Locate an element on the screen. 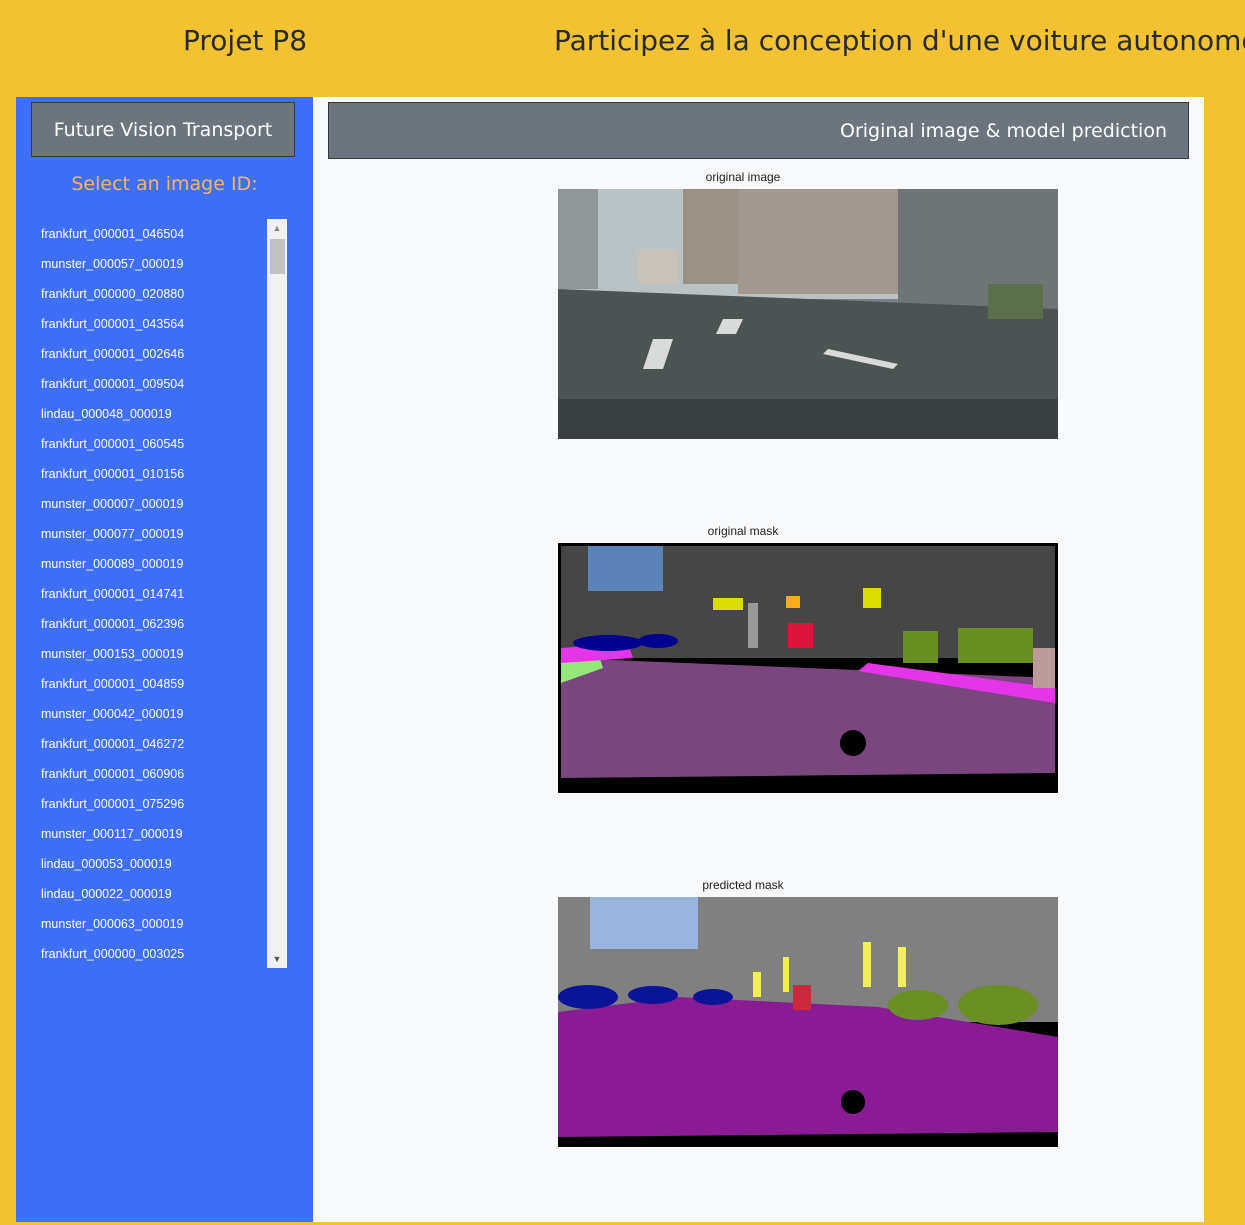 Image resolution: width=1245 pixels, height=1225 pixels. scrollbar-thumb is located at coordinates (277, 256).